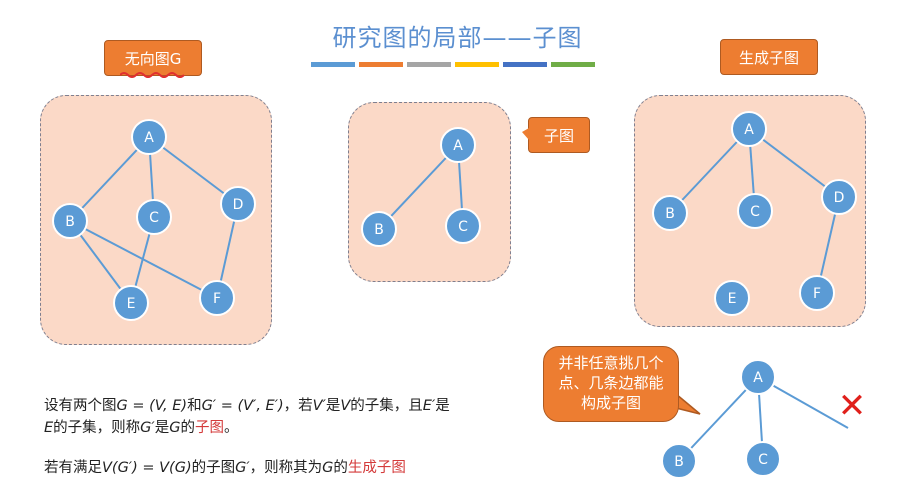 The width and height of the screenshot is (915, 502). I want to click on graph-g: A B C D E F, so click(154, 220).